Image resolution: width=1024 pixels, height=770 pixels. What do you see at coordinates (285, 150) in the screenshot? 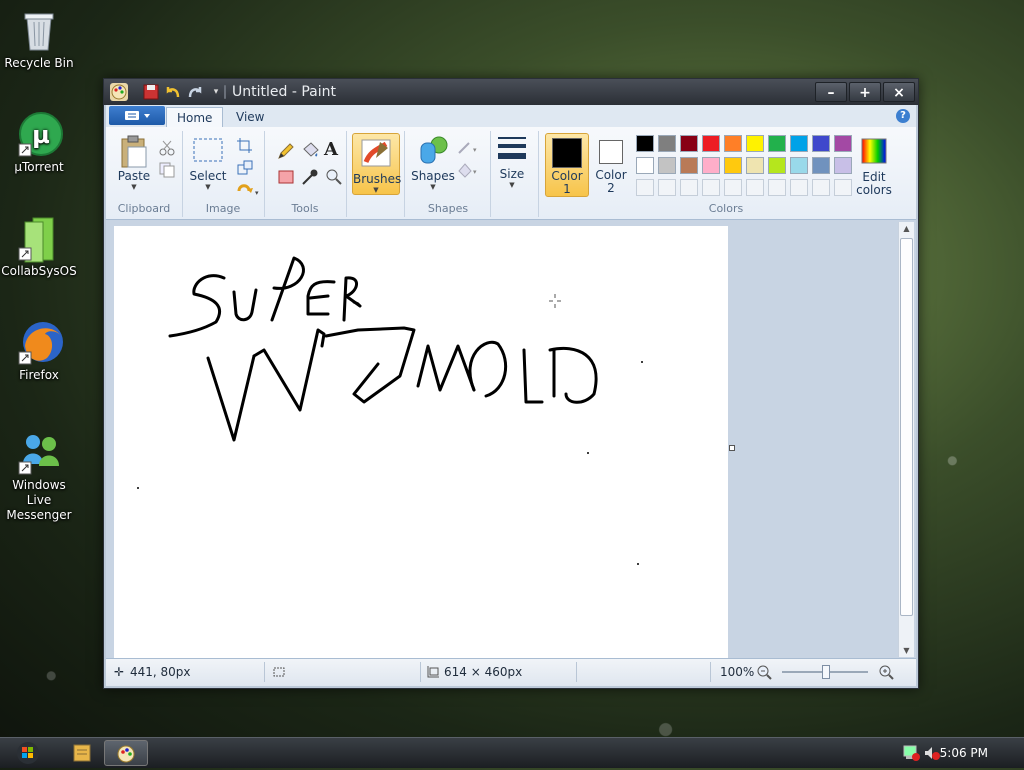
I see `pencil-icon` at bounding box center [285, 150].